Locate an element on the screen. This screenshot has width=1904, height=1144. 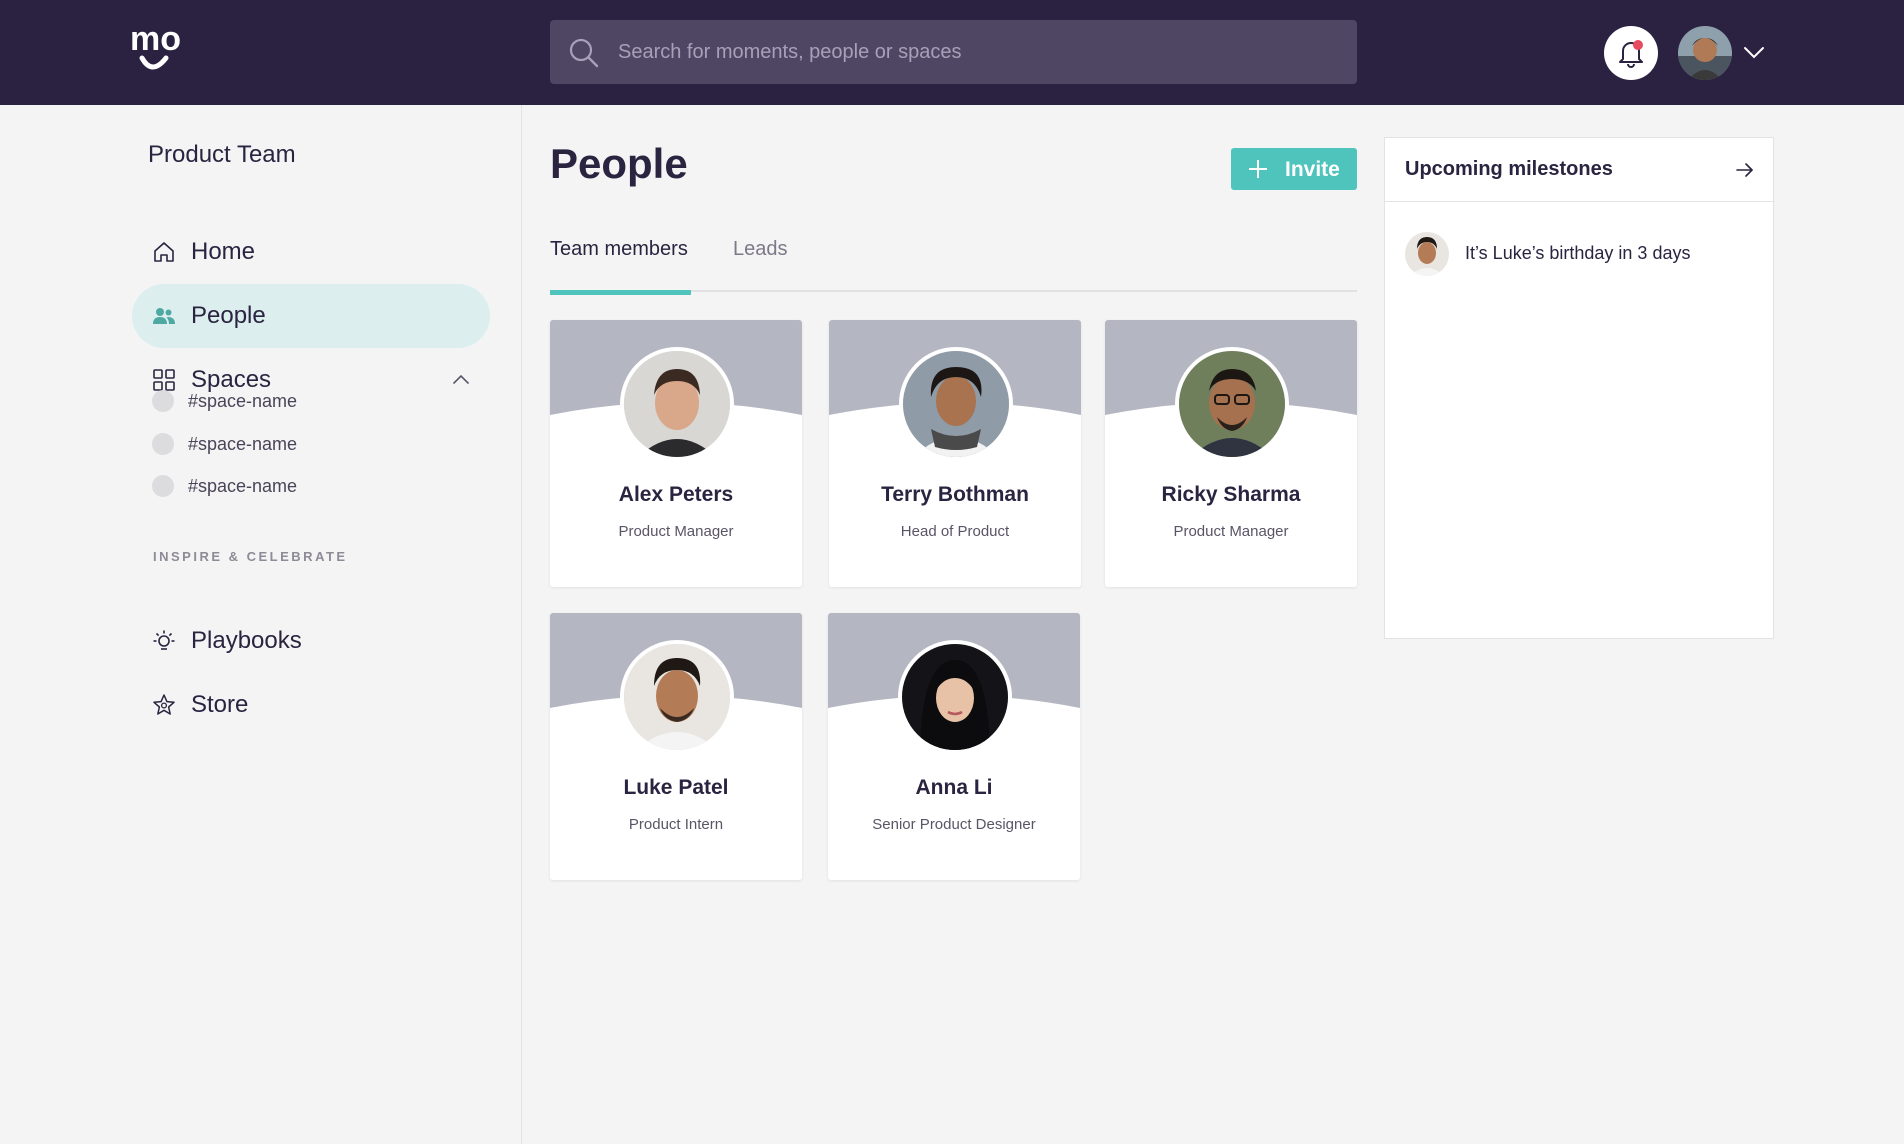
invite-button: Invite is located at coordinates (1294, 169).